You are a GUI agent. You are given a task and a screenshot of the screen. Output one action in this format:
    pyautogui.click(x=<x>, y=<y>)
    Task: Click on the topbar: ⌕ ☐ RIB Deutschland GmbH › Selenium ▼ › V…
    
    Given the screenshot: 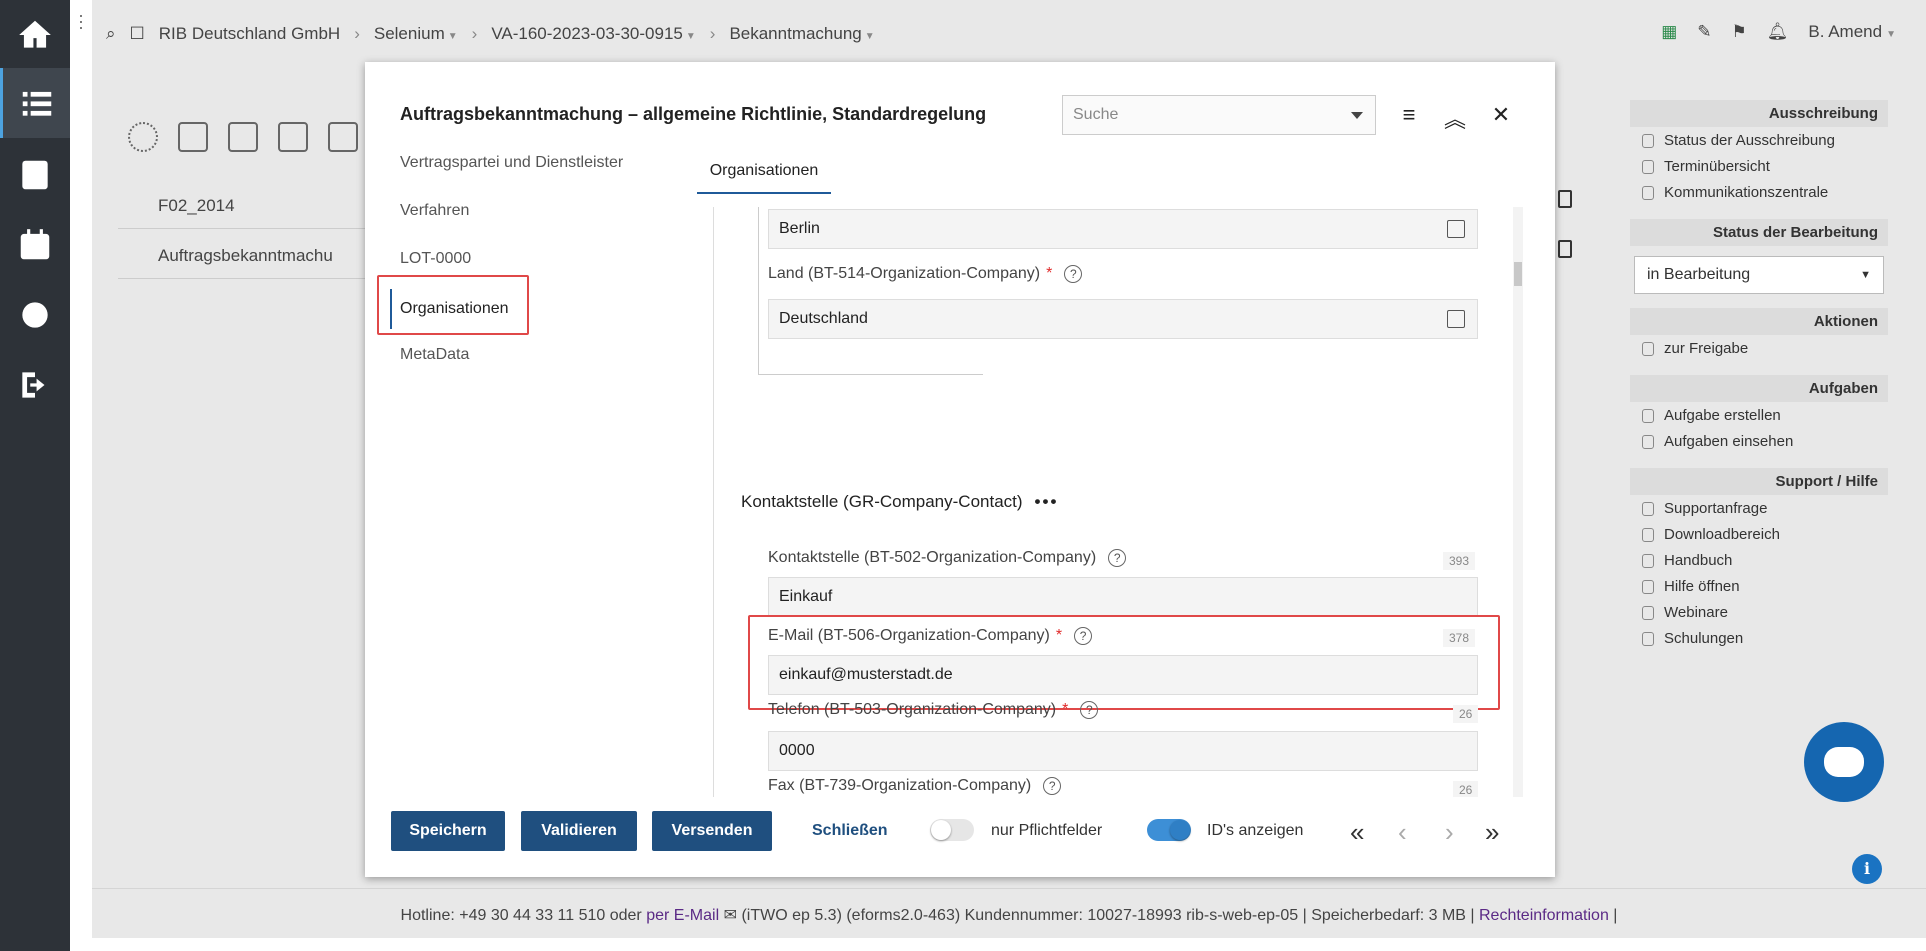 What is the action you would take?
    pyautogui.click(x=1009, y=34)
    